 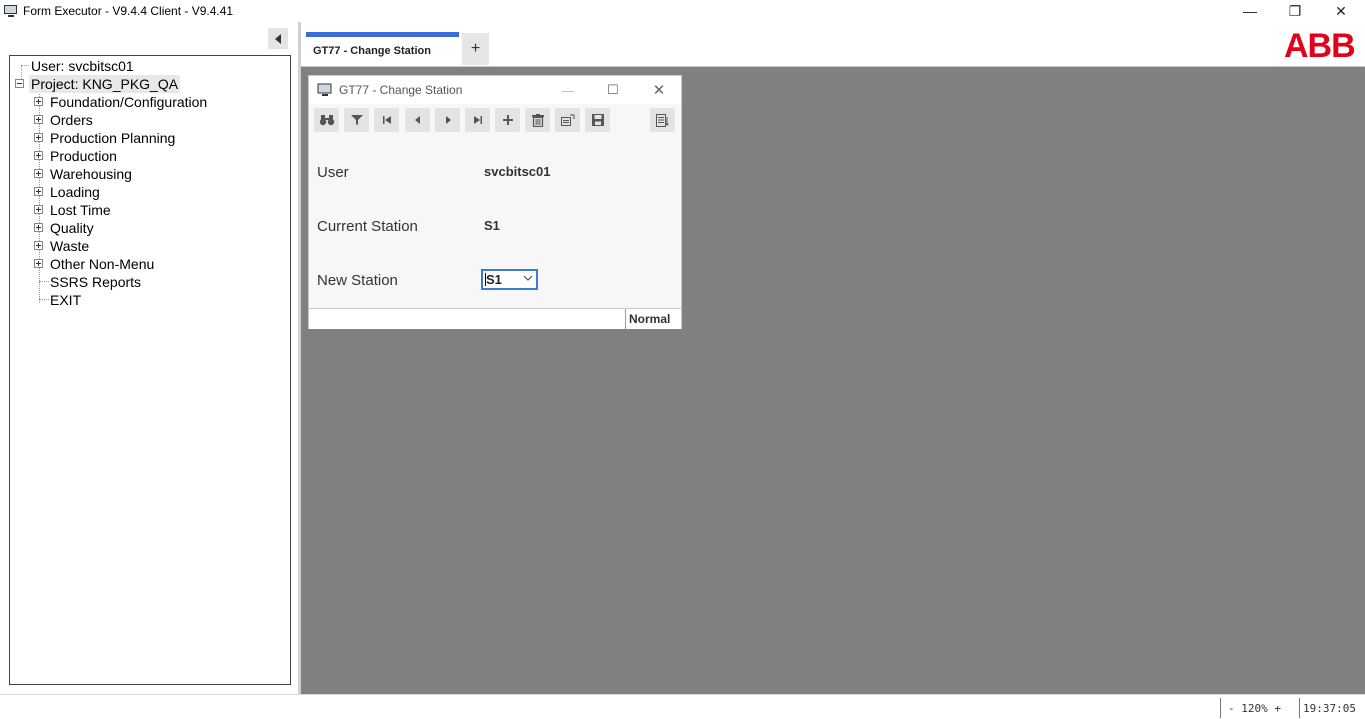 I want to click on tree-item-orders: Orders, so click(x=63, y=120).